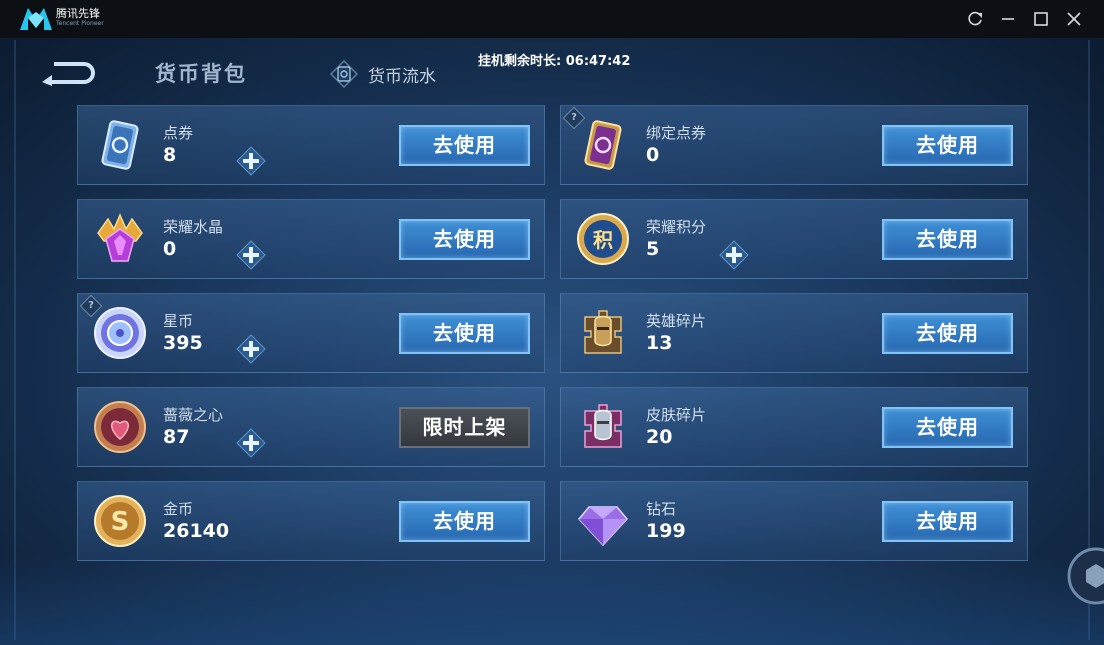  I want to click on glory-points-icon: 积, so click(603, 239).